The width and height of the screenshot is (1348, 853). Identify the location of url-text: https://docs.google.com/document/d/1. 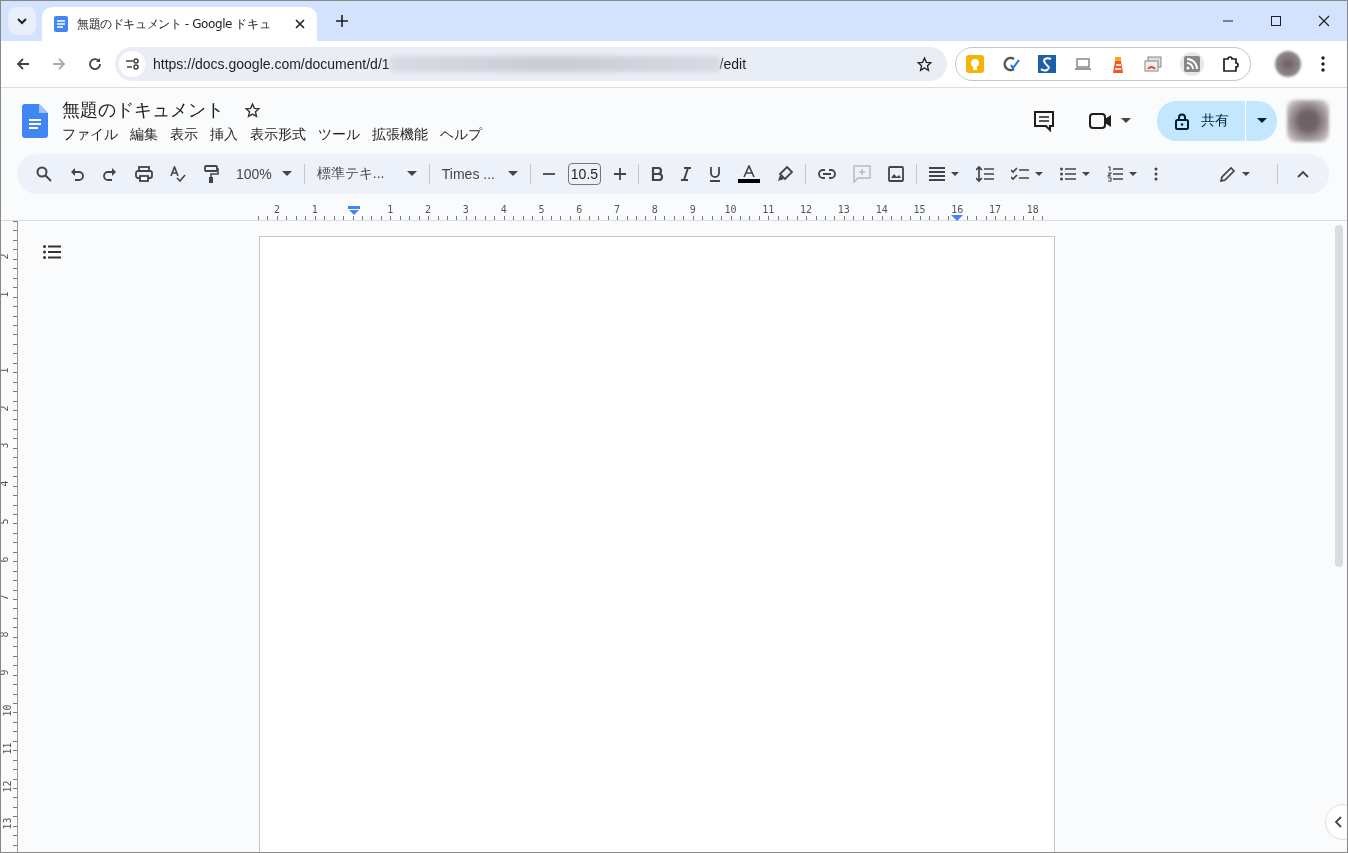
(271, 64).